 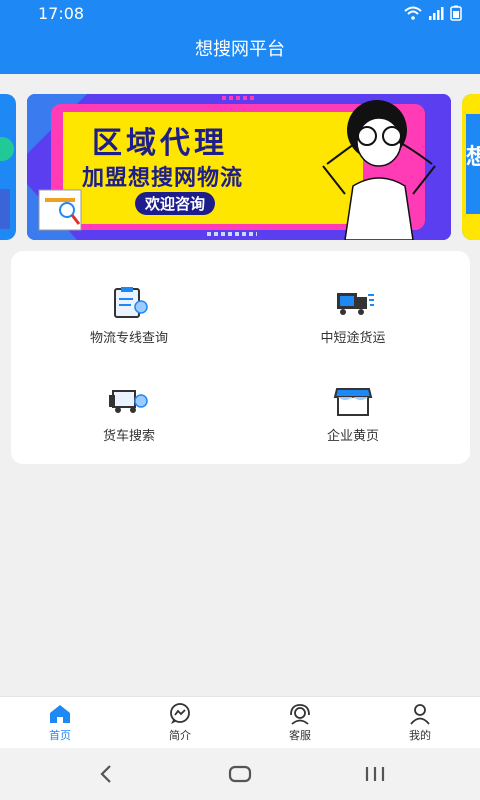 What do you see at coordinates (353, 320) in the screenshot?
I see `menu-item-short-haul-freight: 中短途货运` at bounding box center [353, 320].